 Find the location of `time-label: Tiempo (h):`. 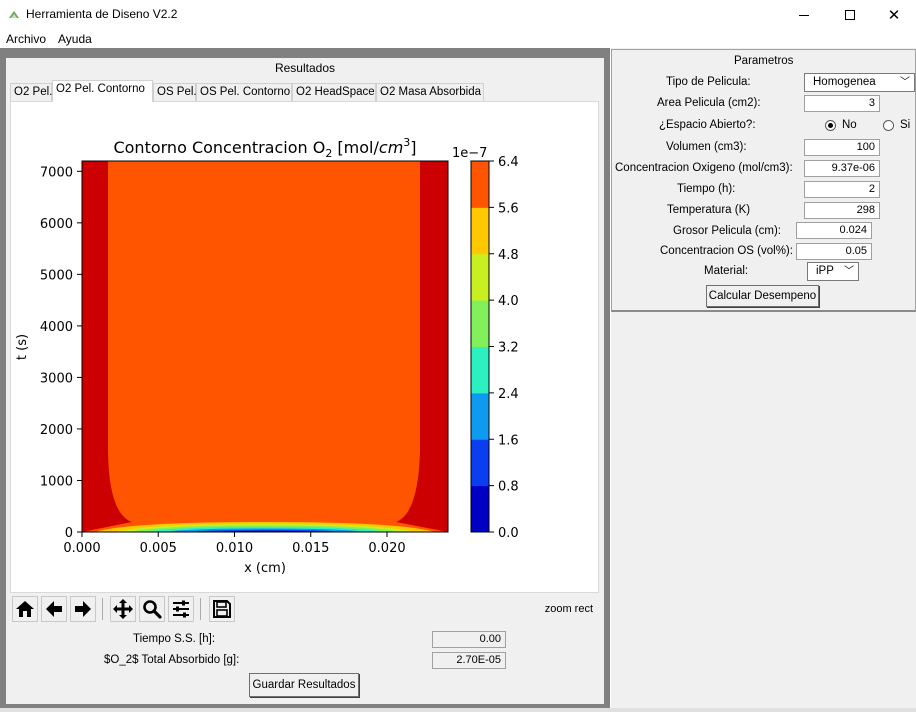

time-label: Tiempo (h): is located at coordinates (706, 189).